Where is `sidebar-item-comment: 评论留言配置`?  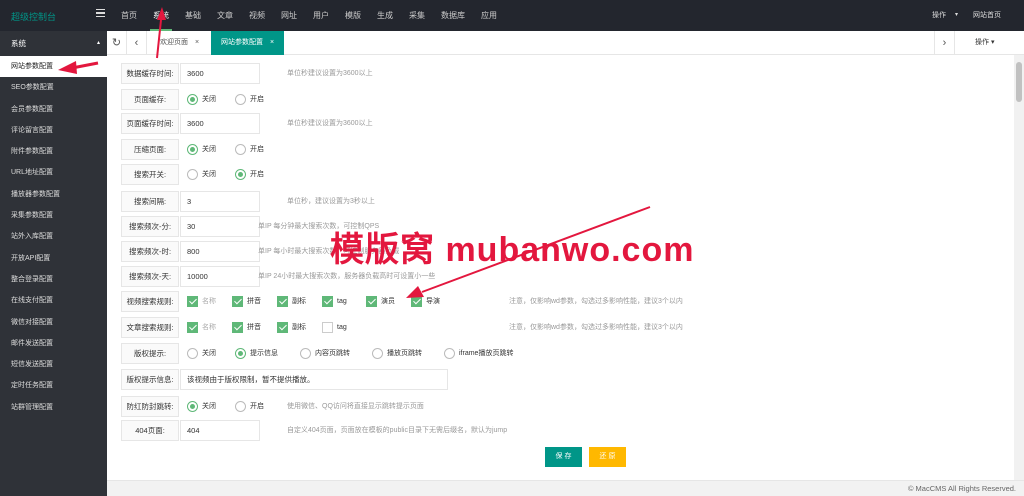
sidebar-item-comment: 评论留言配置 is located at coordinates (53, 130).